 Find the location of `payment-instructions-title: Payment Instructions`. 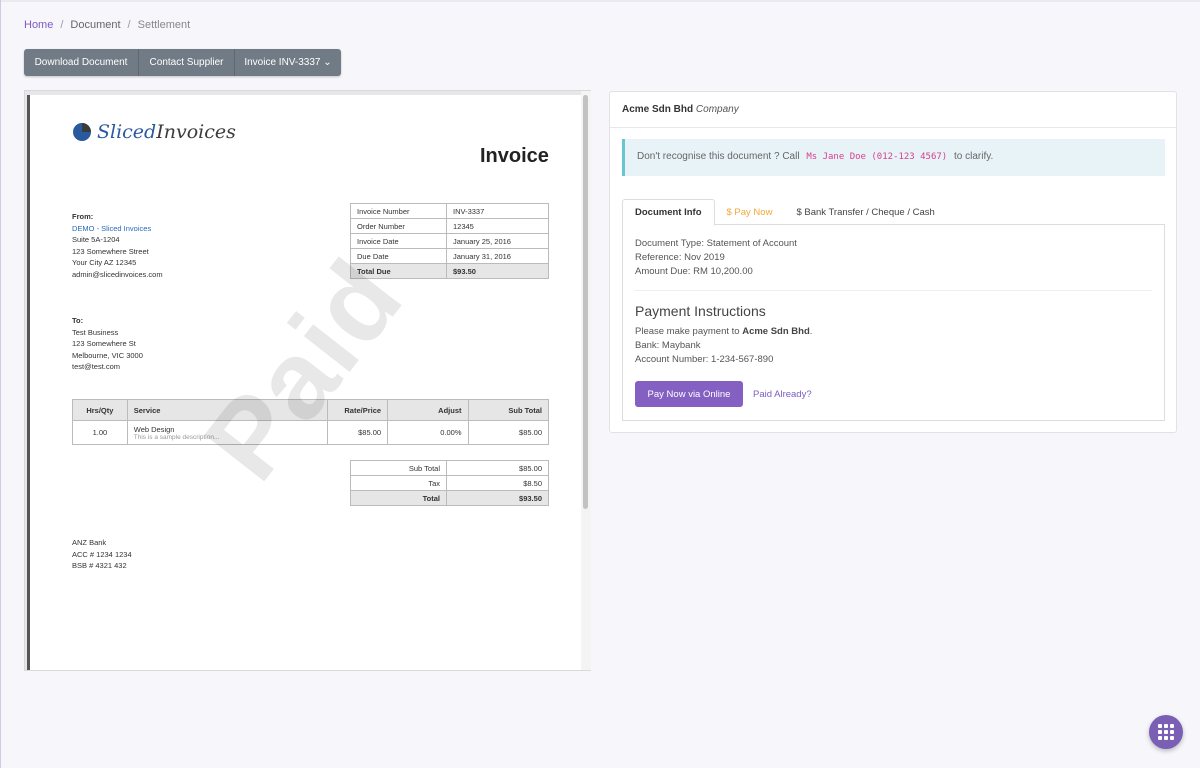

payment-instructions-title: Payment Instructions is located at coordinates (700, 311).